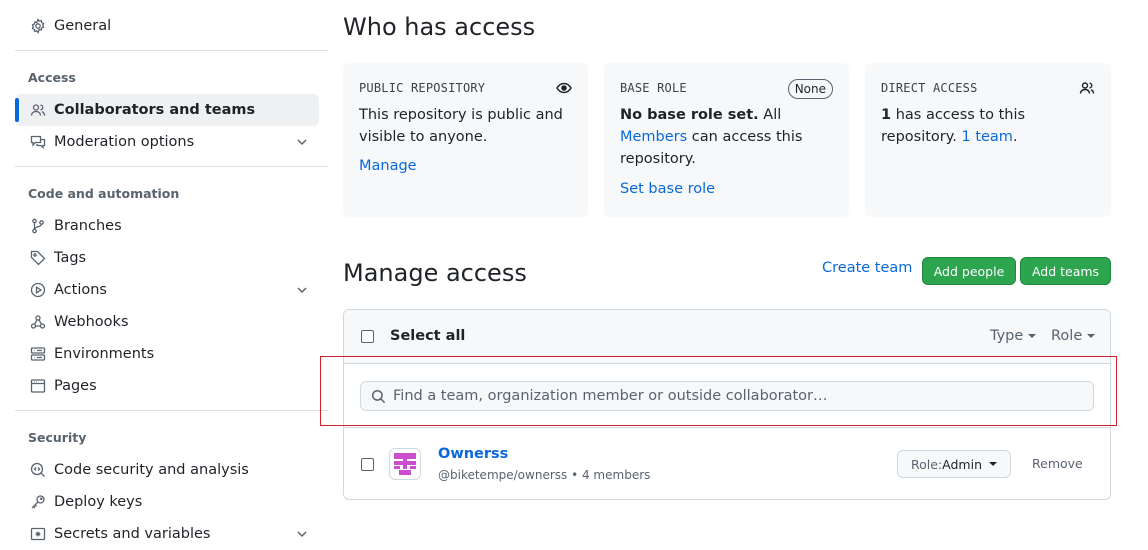  What do you see at coordinates (104, 354) in the screenshot?
I see `sidebar-item-label: Environments` at bounding box center [104, 354].